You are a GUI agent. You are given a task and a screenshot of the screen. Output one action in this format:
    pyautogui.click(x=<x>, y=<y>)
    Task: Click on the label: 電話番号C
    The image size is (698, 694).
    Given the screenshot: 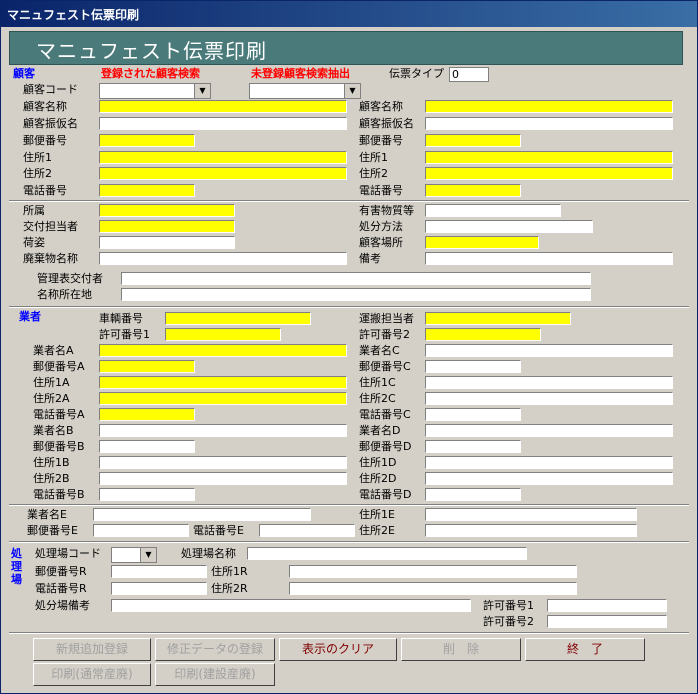 What is the action you would take?
    pyautogui.click(x=385, y=414)
    